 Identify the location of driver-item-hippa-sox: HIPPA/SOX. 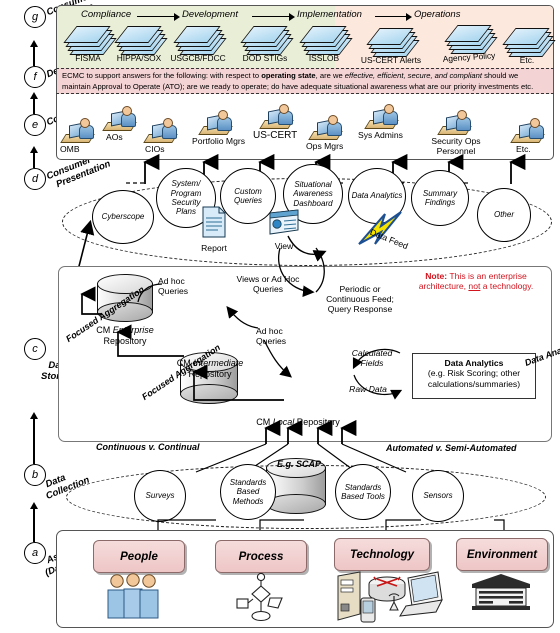
(139, 43).